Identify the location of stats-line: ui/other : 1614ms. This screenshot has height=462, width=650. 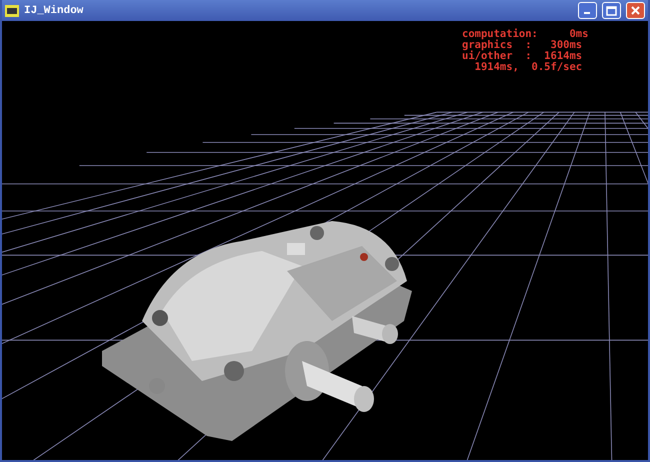
(523, 56).